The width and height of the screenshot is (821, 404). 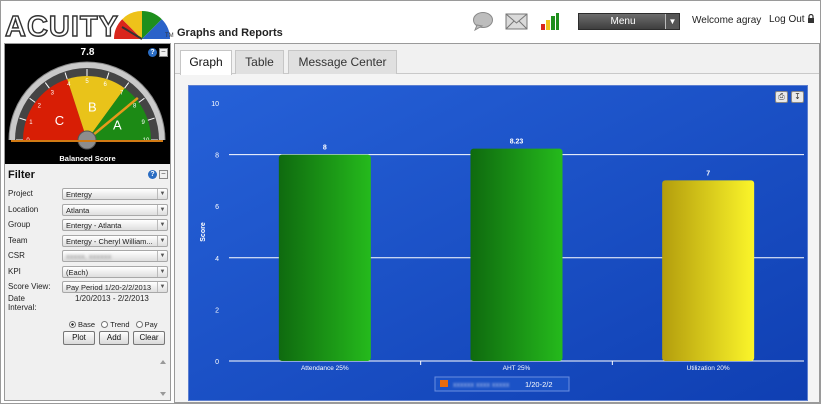 I want to click on view-mode-radios: Base Trend Pay, so click(x=115, y=324).